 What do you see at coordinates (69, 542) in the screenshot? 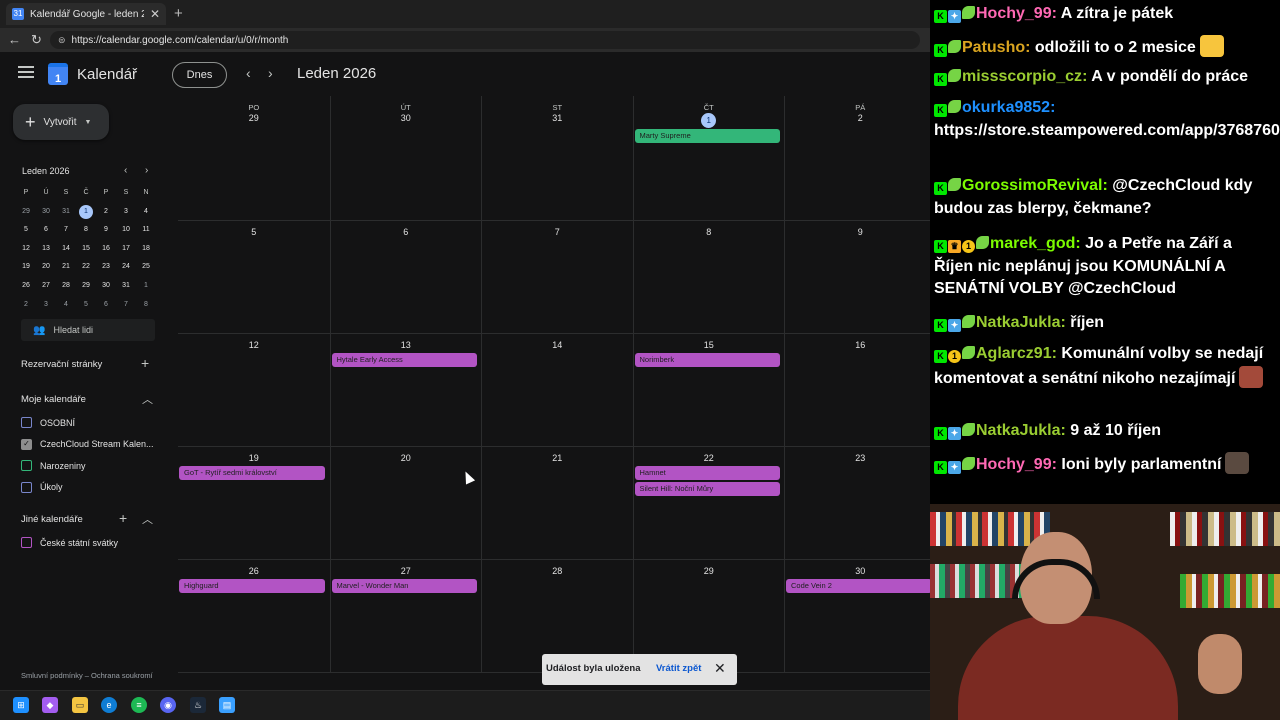
I see `calendar-item: České státní svátky` at bounding box center [69, 542].